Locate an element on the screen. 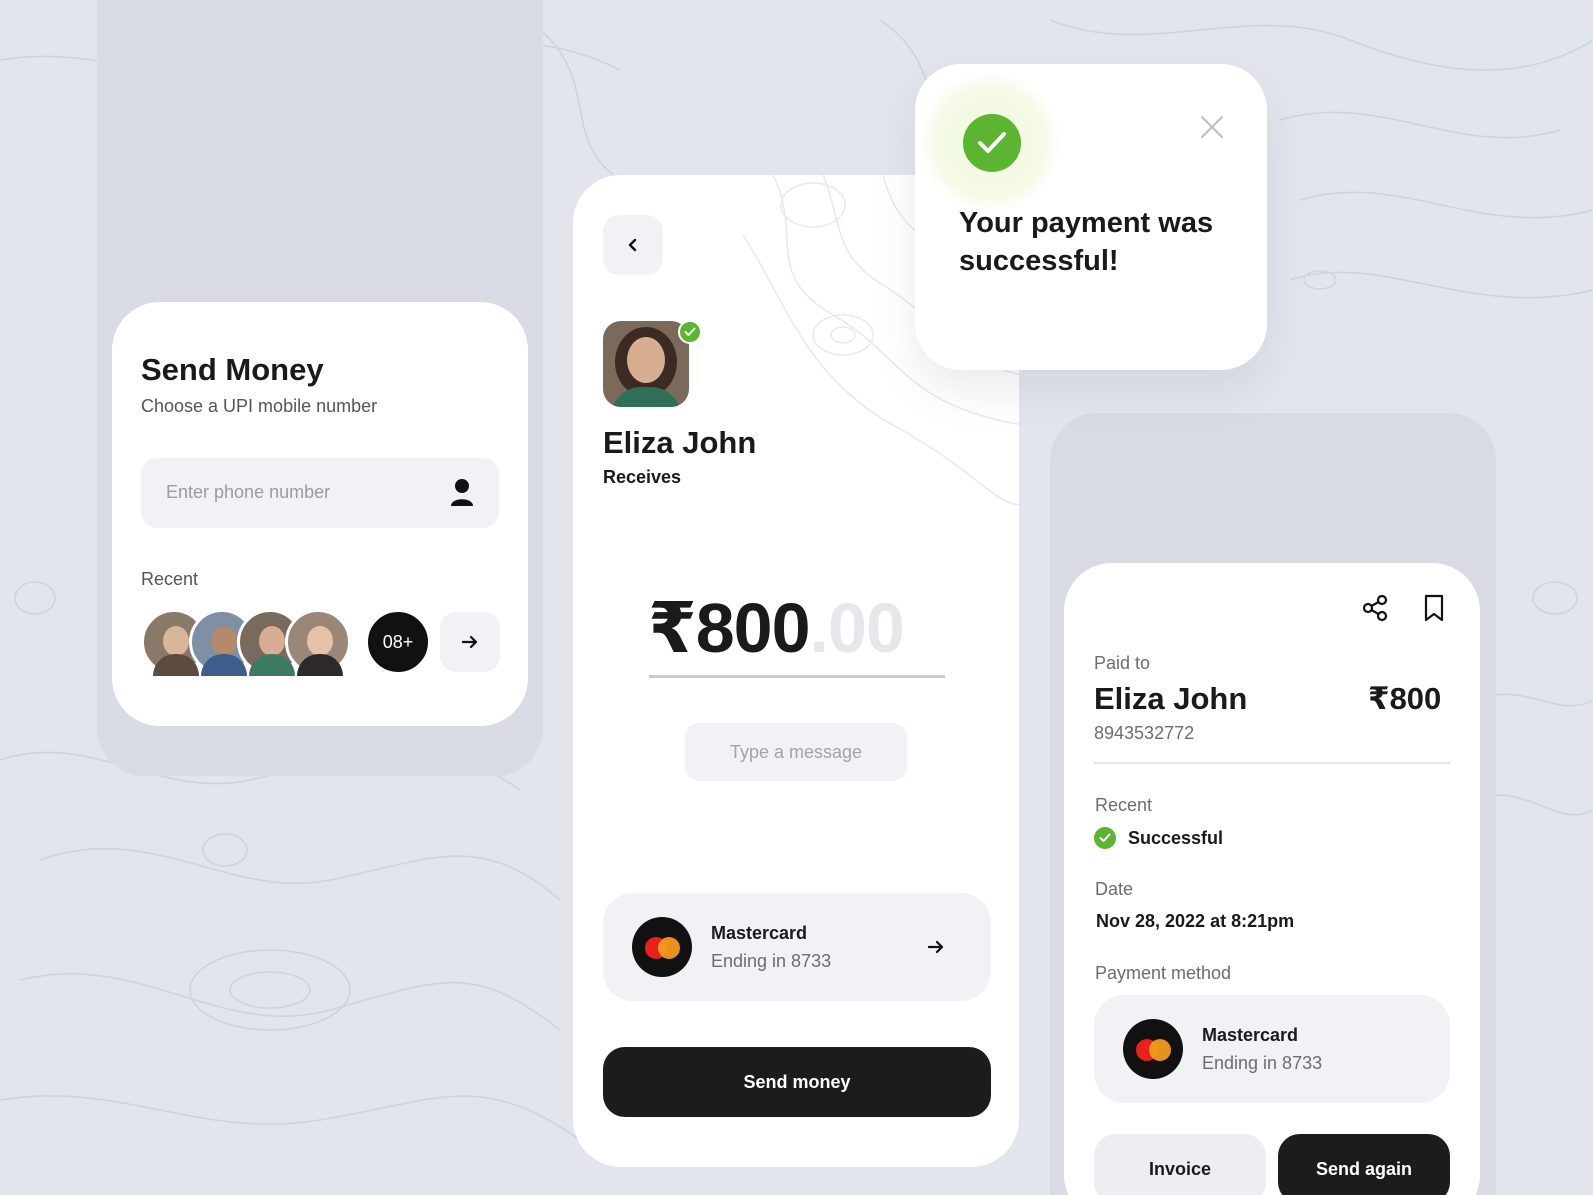 Image resolution: width=1593 pixels, height=1195 pixels. recipient-role: Receives is located at coordinates (642, 477).